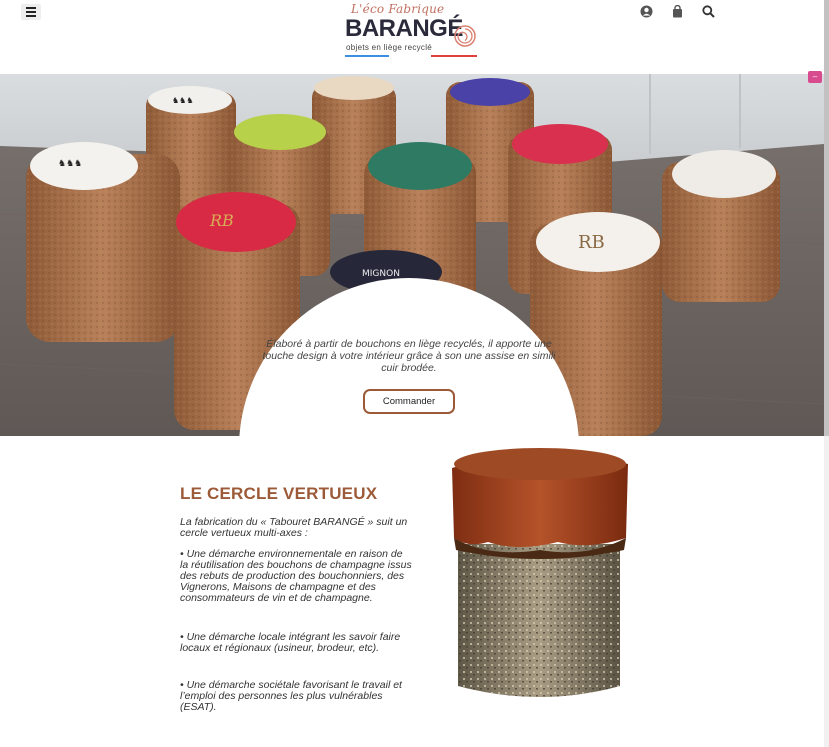  Describe the element at coordinates (646, 11) in the screenshot. I see `account-icon` at that location.